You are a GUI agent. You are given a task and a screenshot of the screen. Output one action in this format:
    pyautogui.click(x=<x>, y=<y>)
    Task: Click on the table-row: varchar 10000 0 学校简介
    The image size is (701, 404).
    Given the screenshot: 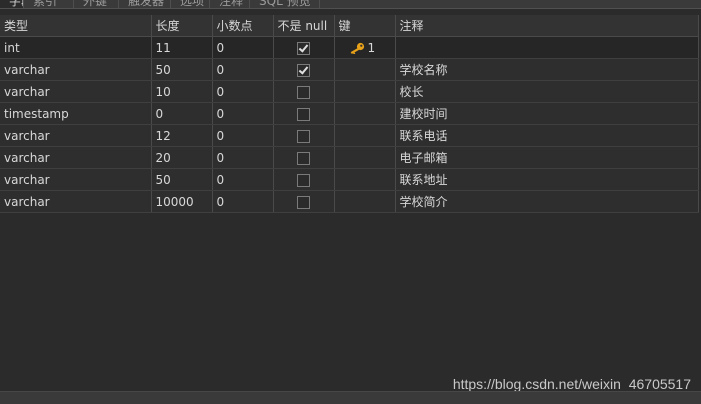 What is the action you would take?
    pyautogui.click(x=349, y=201)
    